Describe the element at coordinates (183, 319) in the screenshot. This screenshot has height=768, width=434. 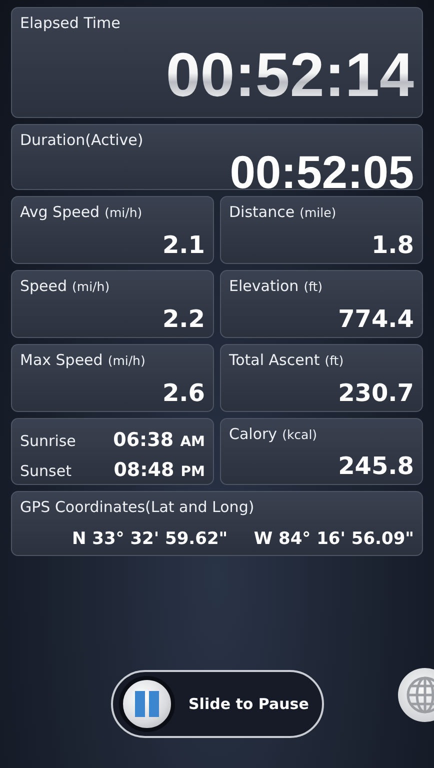
I see `metric-value: 2.2` at that location.